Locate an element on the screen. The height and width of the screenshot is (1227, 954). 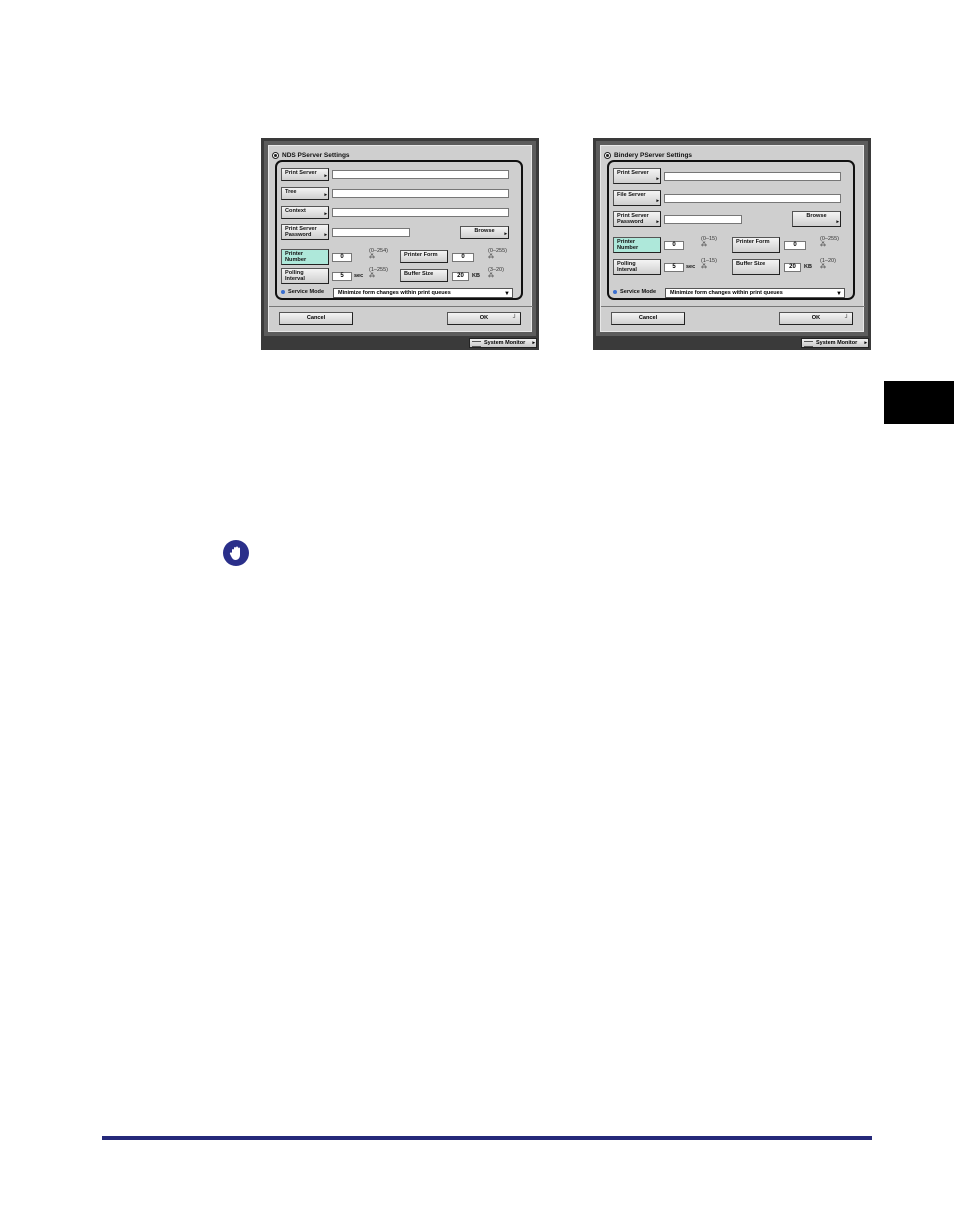
buffer-size-label: Buffer Size is located at coordinates (419, 274).